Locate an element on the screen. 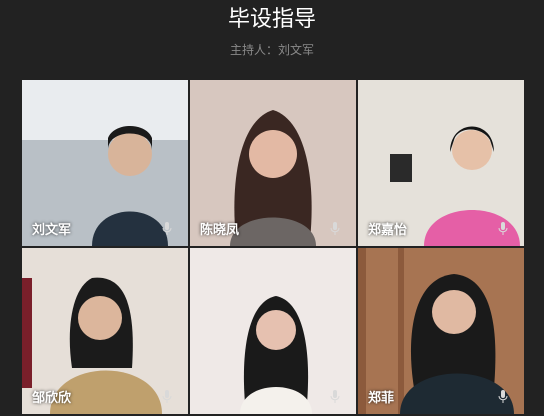  meeting-title: 毕设指导 is located at coordinates (271, 19).